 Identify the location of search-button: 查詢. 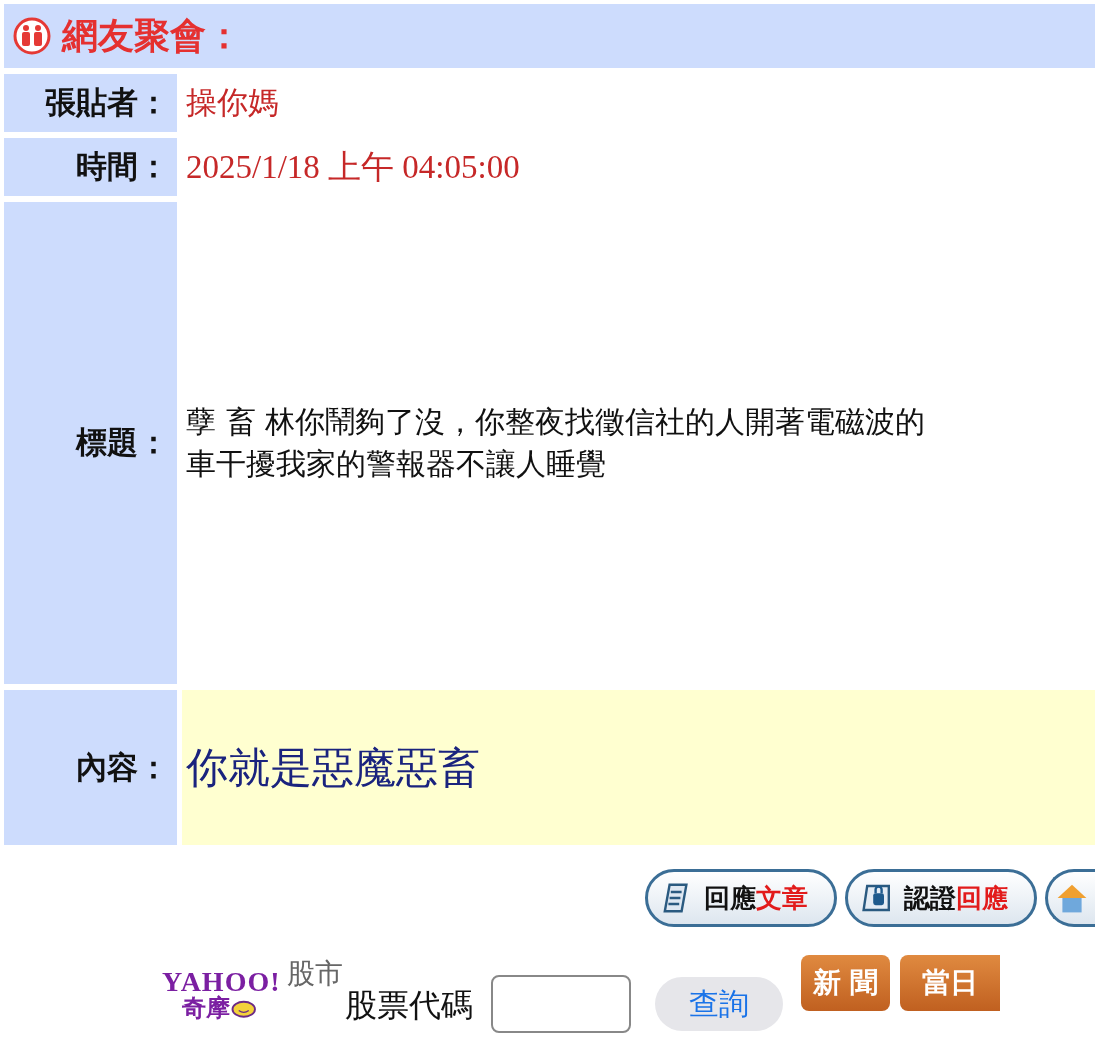
(718, 1004).